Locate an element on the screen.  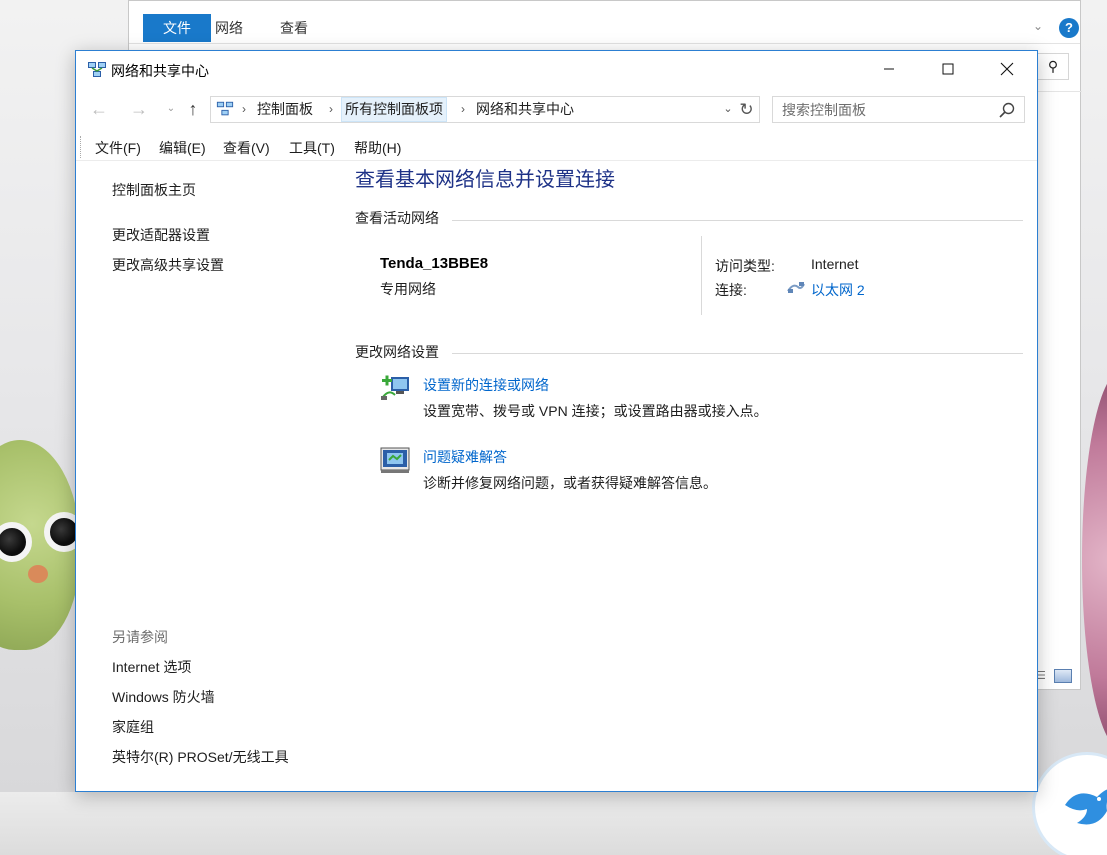
close-button is located at coordinates (1007, 69).